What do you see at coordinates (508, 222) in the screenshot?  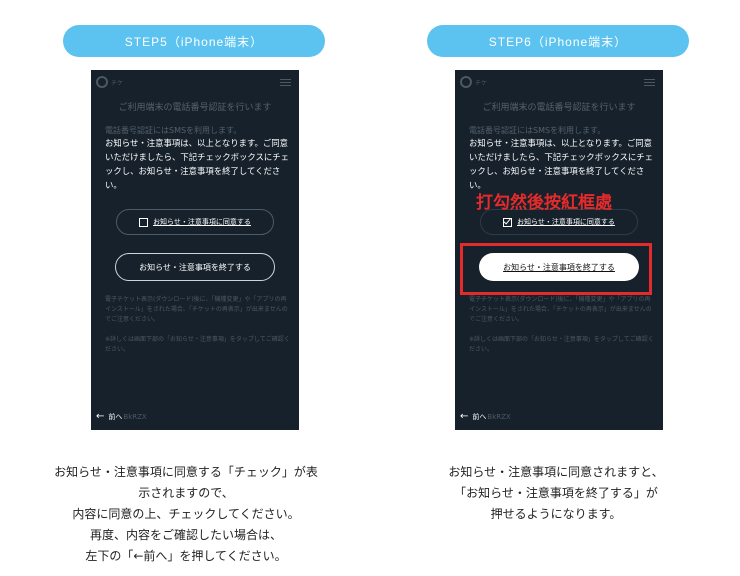 I see `agree-checkbox-checked` at bounding box center [508, 222].